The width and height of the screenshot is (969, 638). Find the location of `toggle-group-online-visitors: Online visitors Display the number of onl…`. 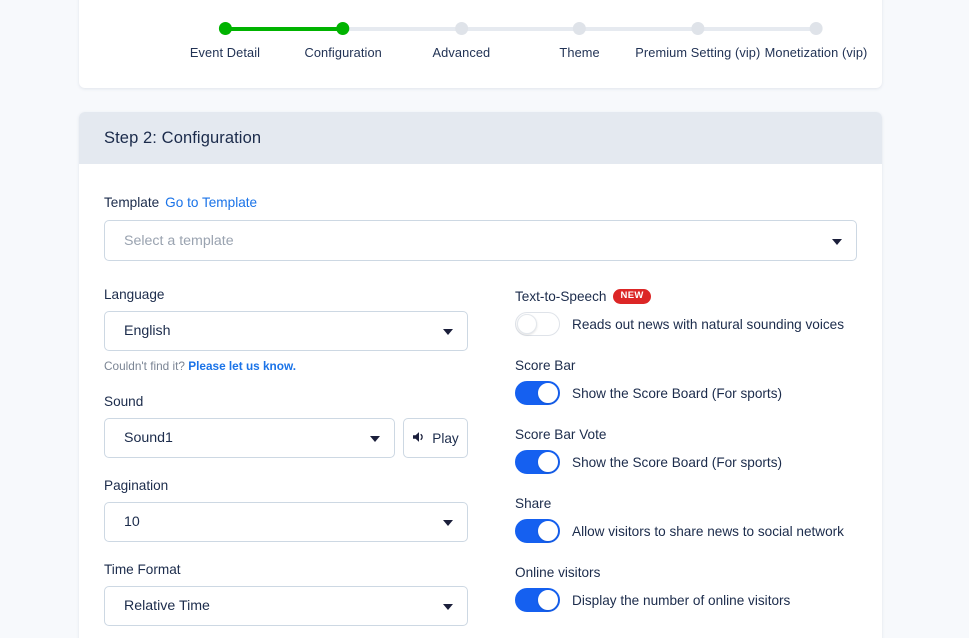

toggle-group-online-visitors: Online visitors Display the number of onl… is located at coordinates (686, 588).